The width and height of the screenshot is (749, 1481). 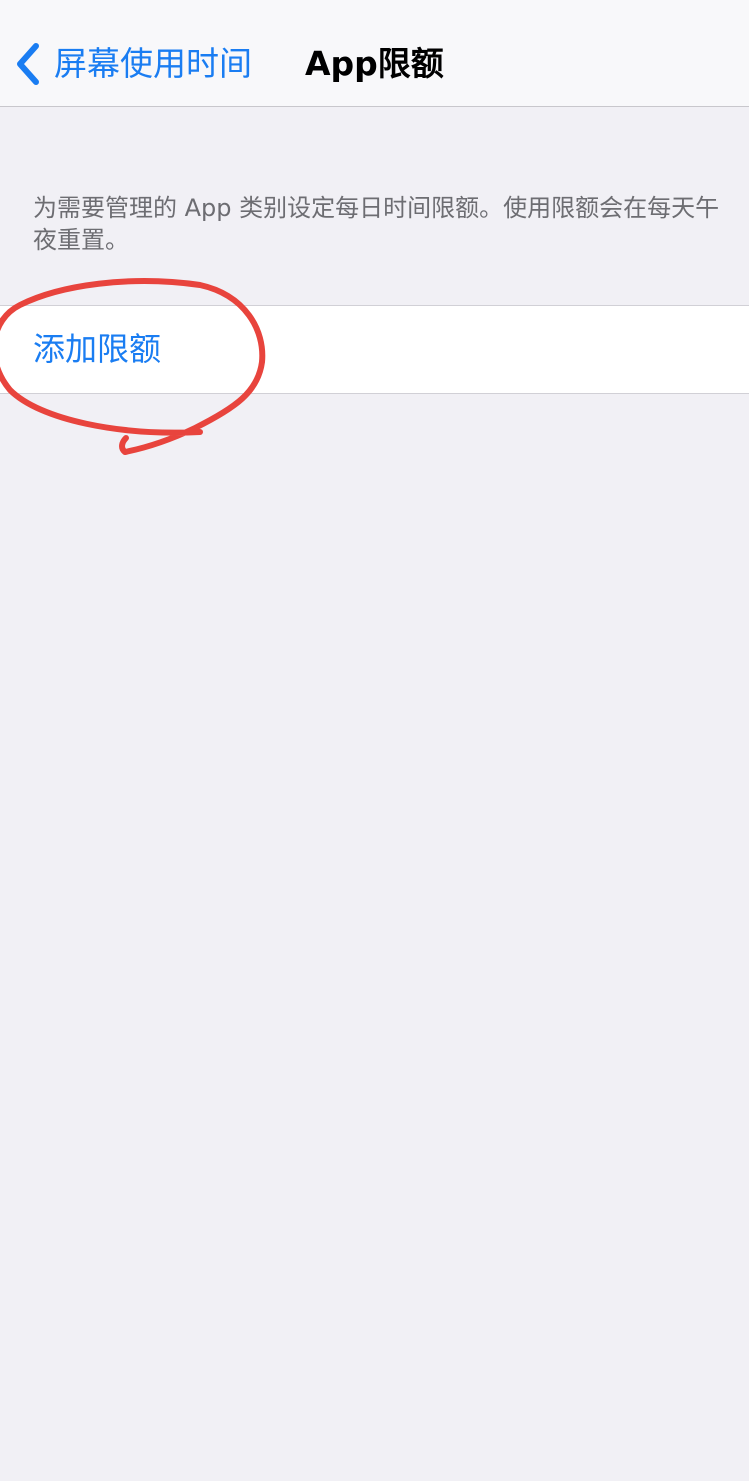 I want to click on add-limit-button: 添加限额, so click(x=374, y=349).